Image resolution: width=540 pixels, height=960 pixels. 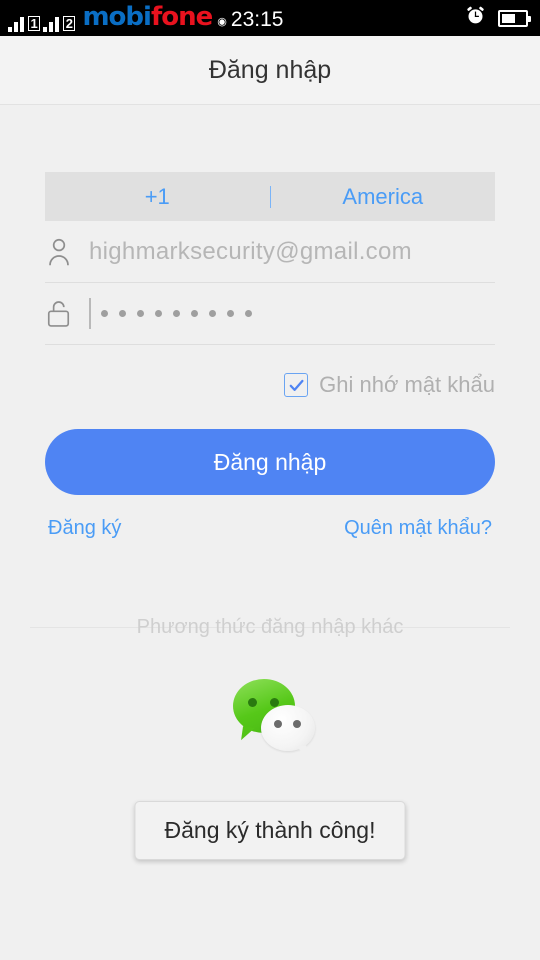 What do you see at coordinates (69, 23) in the screenshot?
I see `sim2-indicator: 2` at bounding box center [69, 23].